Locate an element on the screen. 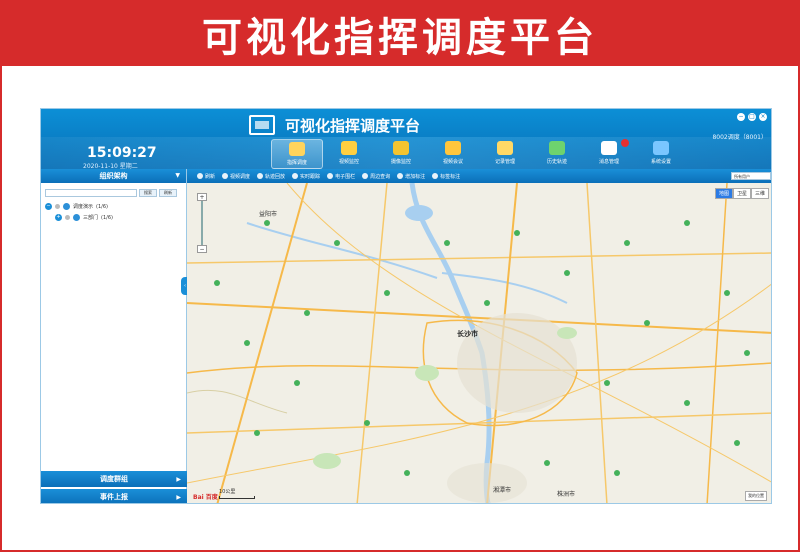  nearby-icon is located at coordinates (365, 176).